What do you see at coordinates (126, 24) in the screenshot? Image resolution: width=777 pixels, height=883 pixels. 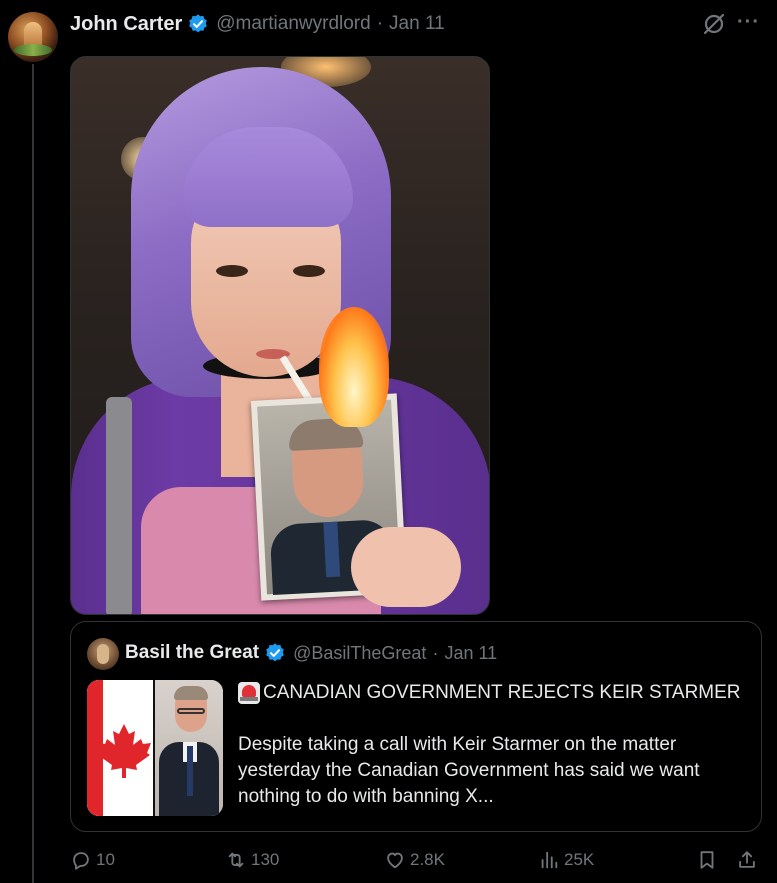 I see `author-name: John Carter` at bounding box center [126, 24].